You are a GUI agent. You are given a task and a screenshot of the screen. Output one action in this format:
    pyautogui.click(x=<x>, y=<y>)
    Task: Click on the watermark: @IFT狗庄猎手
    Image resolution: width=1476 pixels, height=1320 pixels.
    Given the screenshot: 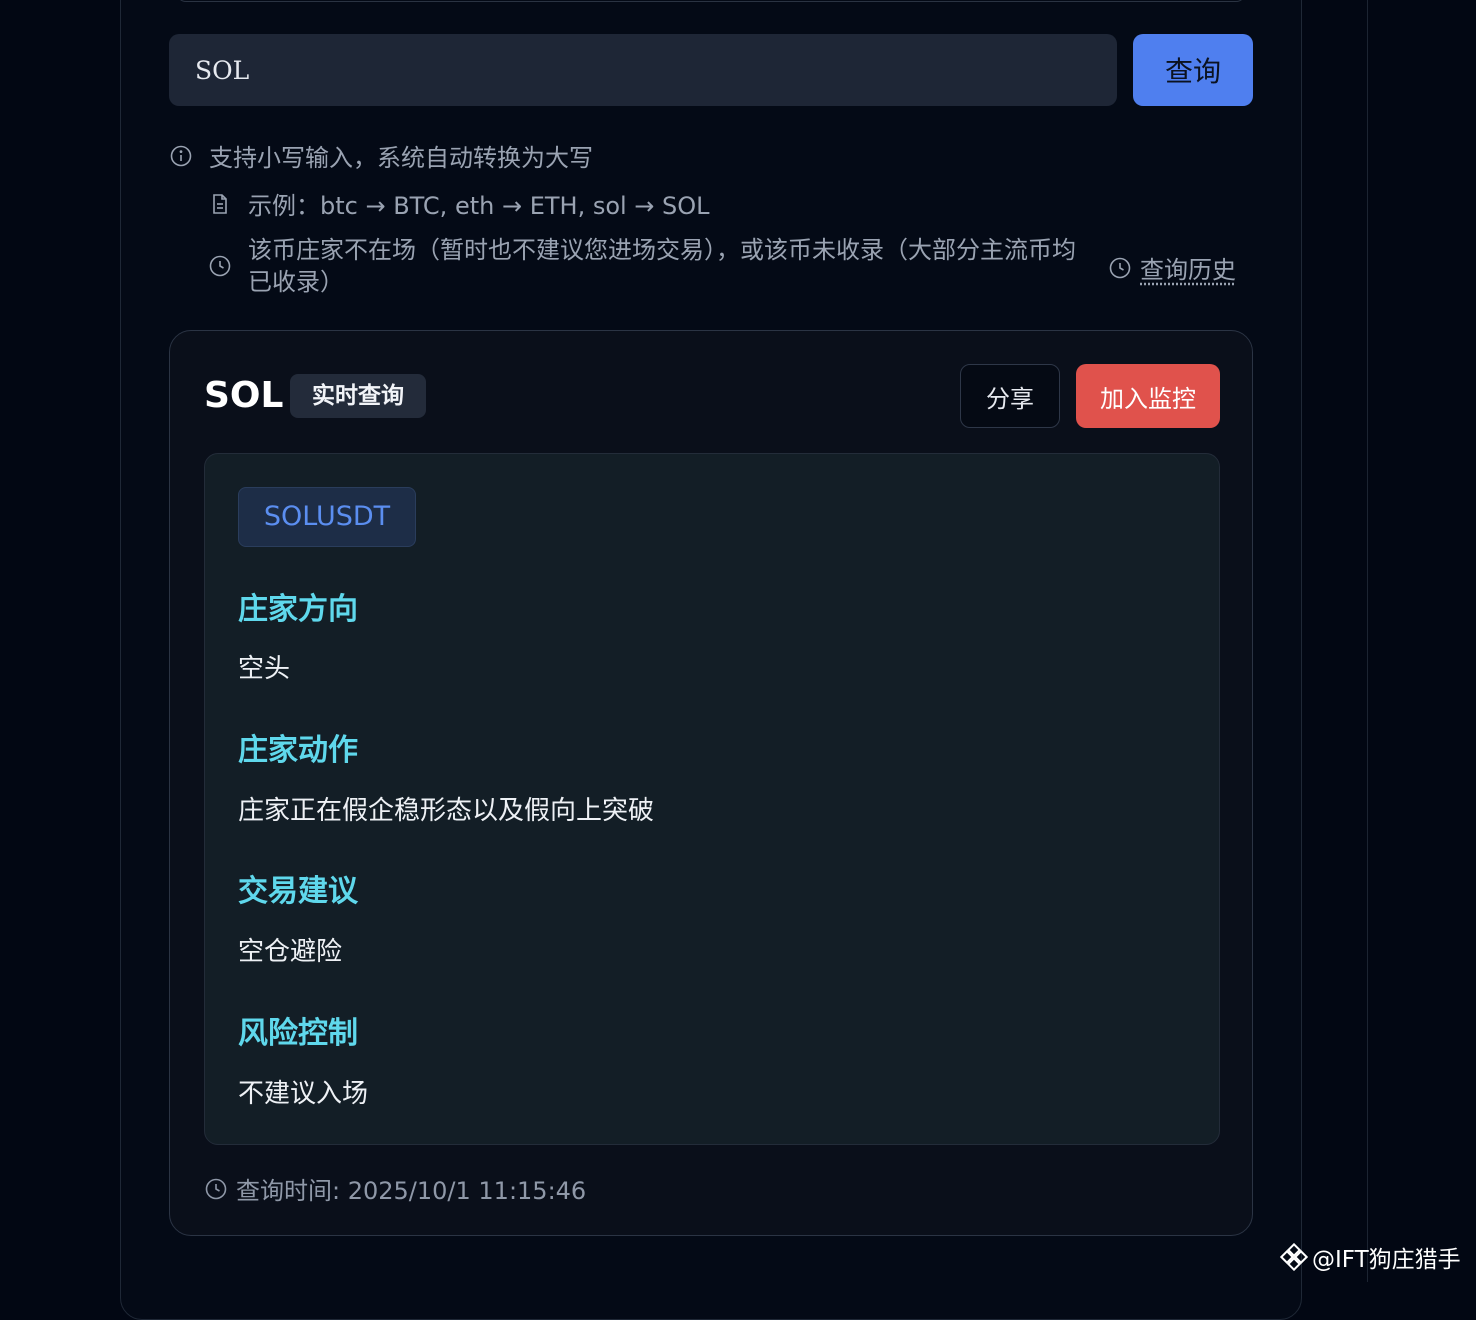 What is the action you would take?
    pyautogui.click(x=1370, y=1257)
    